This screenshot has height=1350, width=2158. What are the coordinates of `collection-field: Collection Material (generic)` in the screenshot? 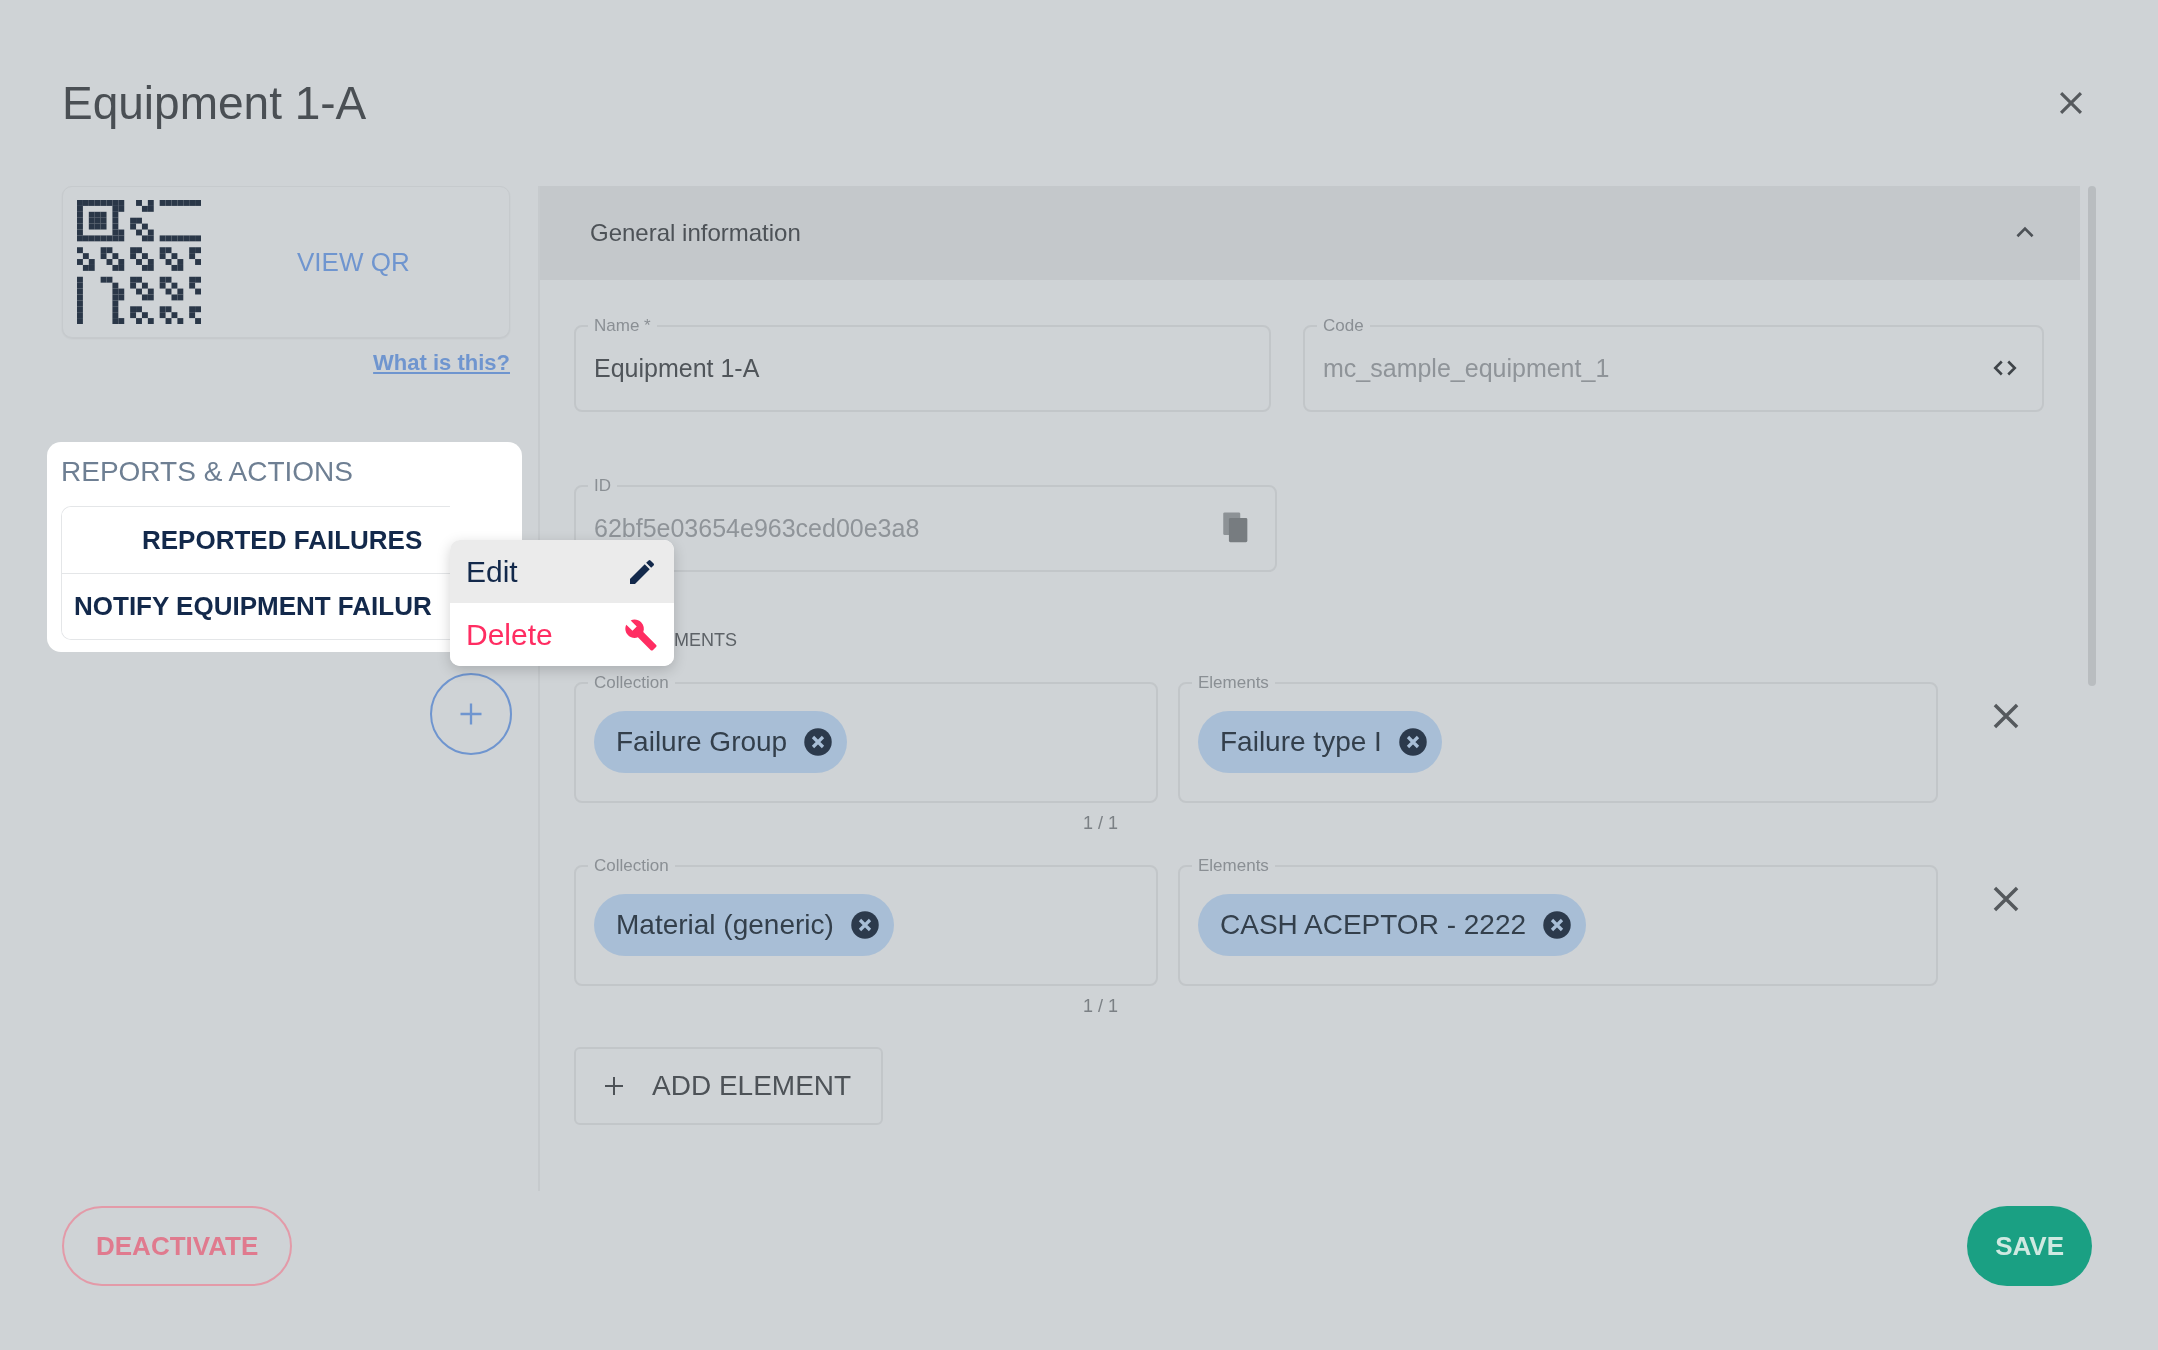 It's located at (866, 921).